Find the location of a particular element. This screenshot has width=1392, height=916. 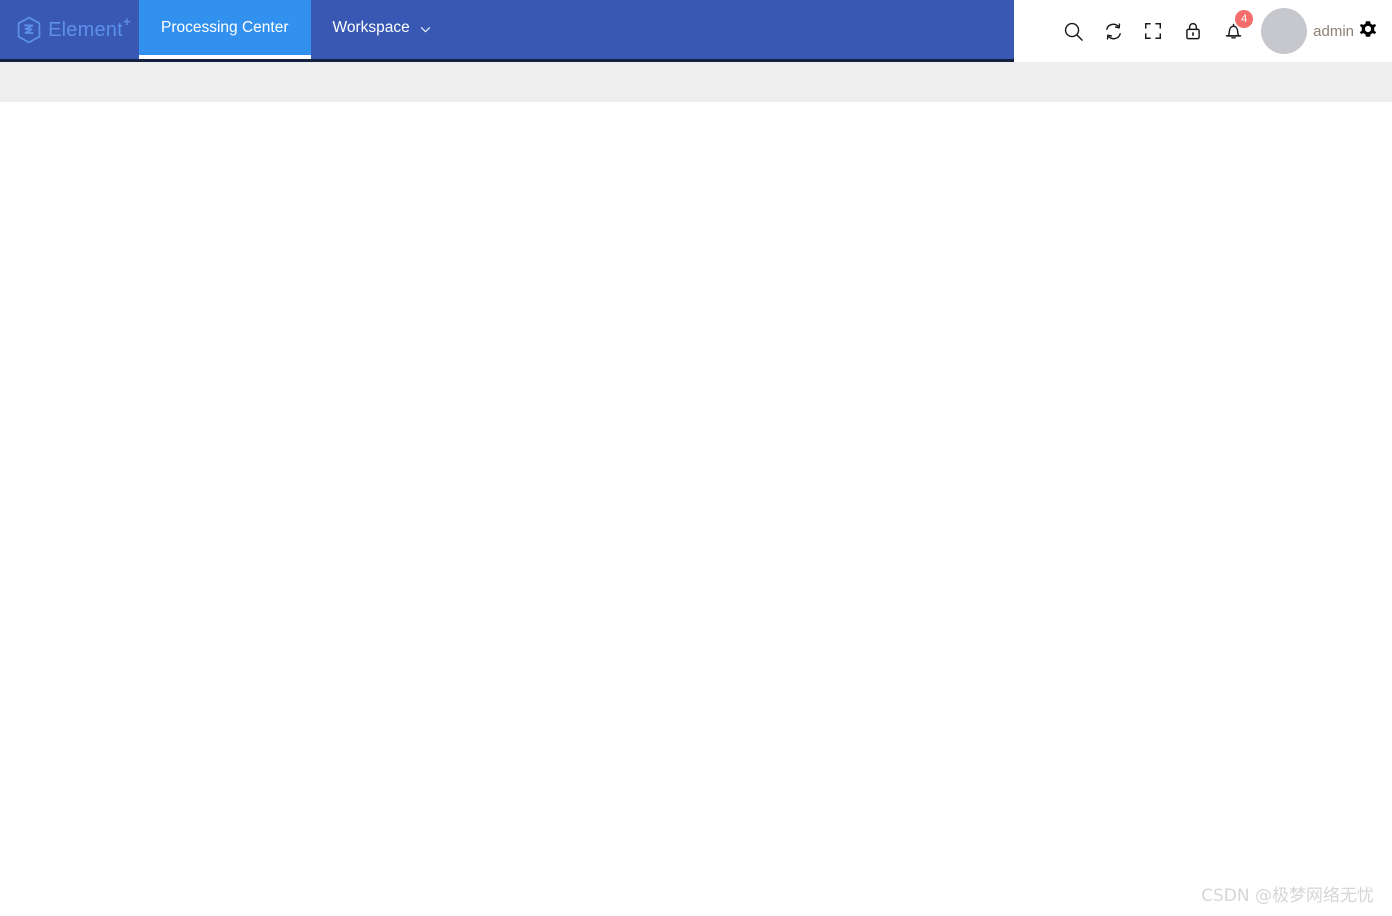

notifications-button: 4 is located at coordinates (1233, 30).